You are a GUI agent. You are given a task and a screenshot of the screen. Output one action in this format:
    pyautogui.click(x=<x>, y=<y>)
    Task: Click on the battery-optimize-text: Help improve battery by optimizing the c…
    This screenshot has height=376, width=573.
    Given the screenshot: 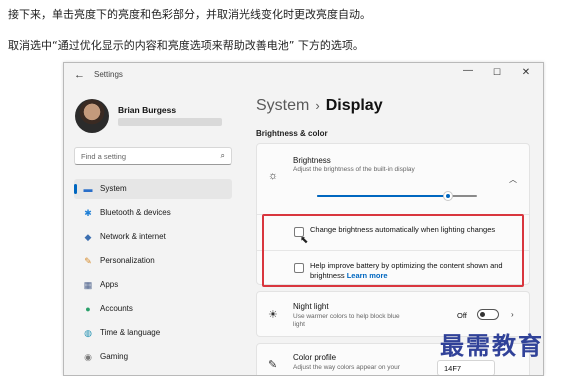 What is the action you would take?
    pyautogui.click(x=406, y=270)
    